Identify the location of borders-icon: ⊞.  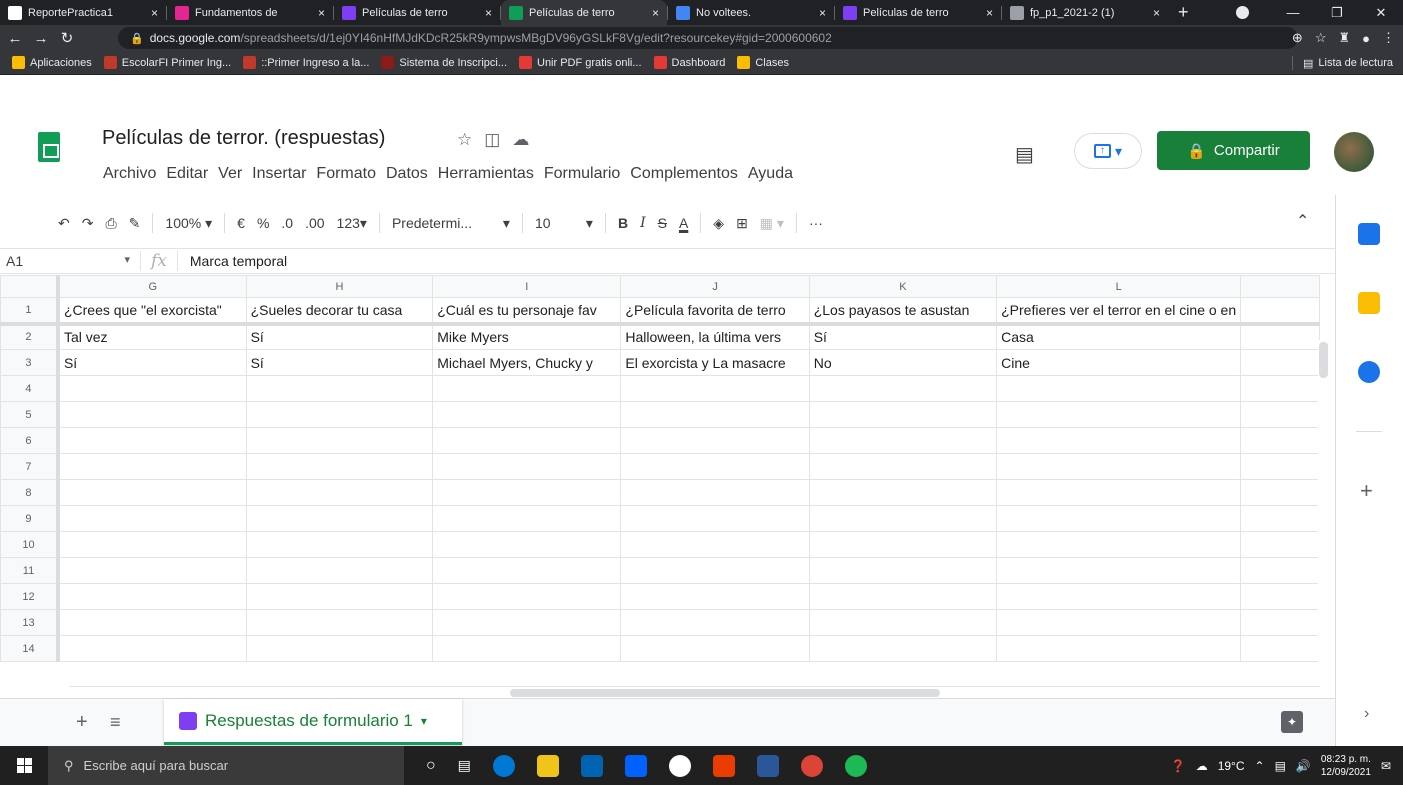
(742, 223).